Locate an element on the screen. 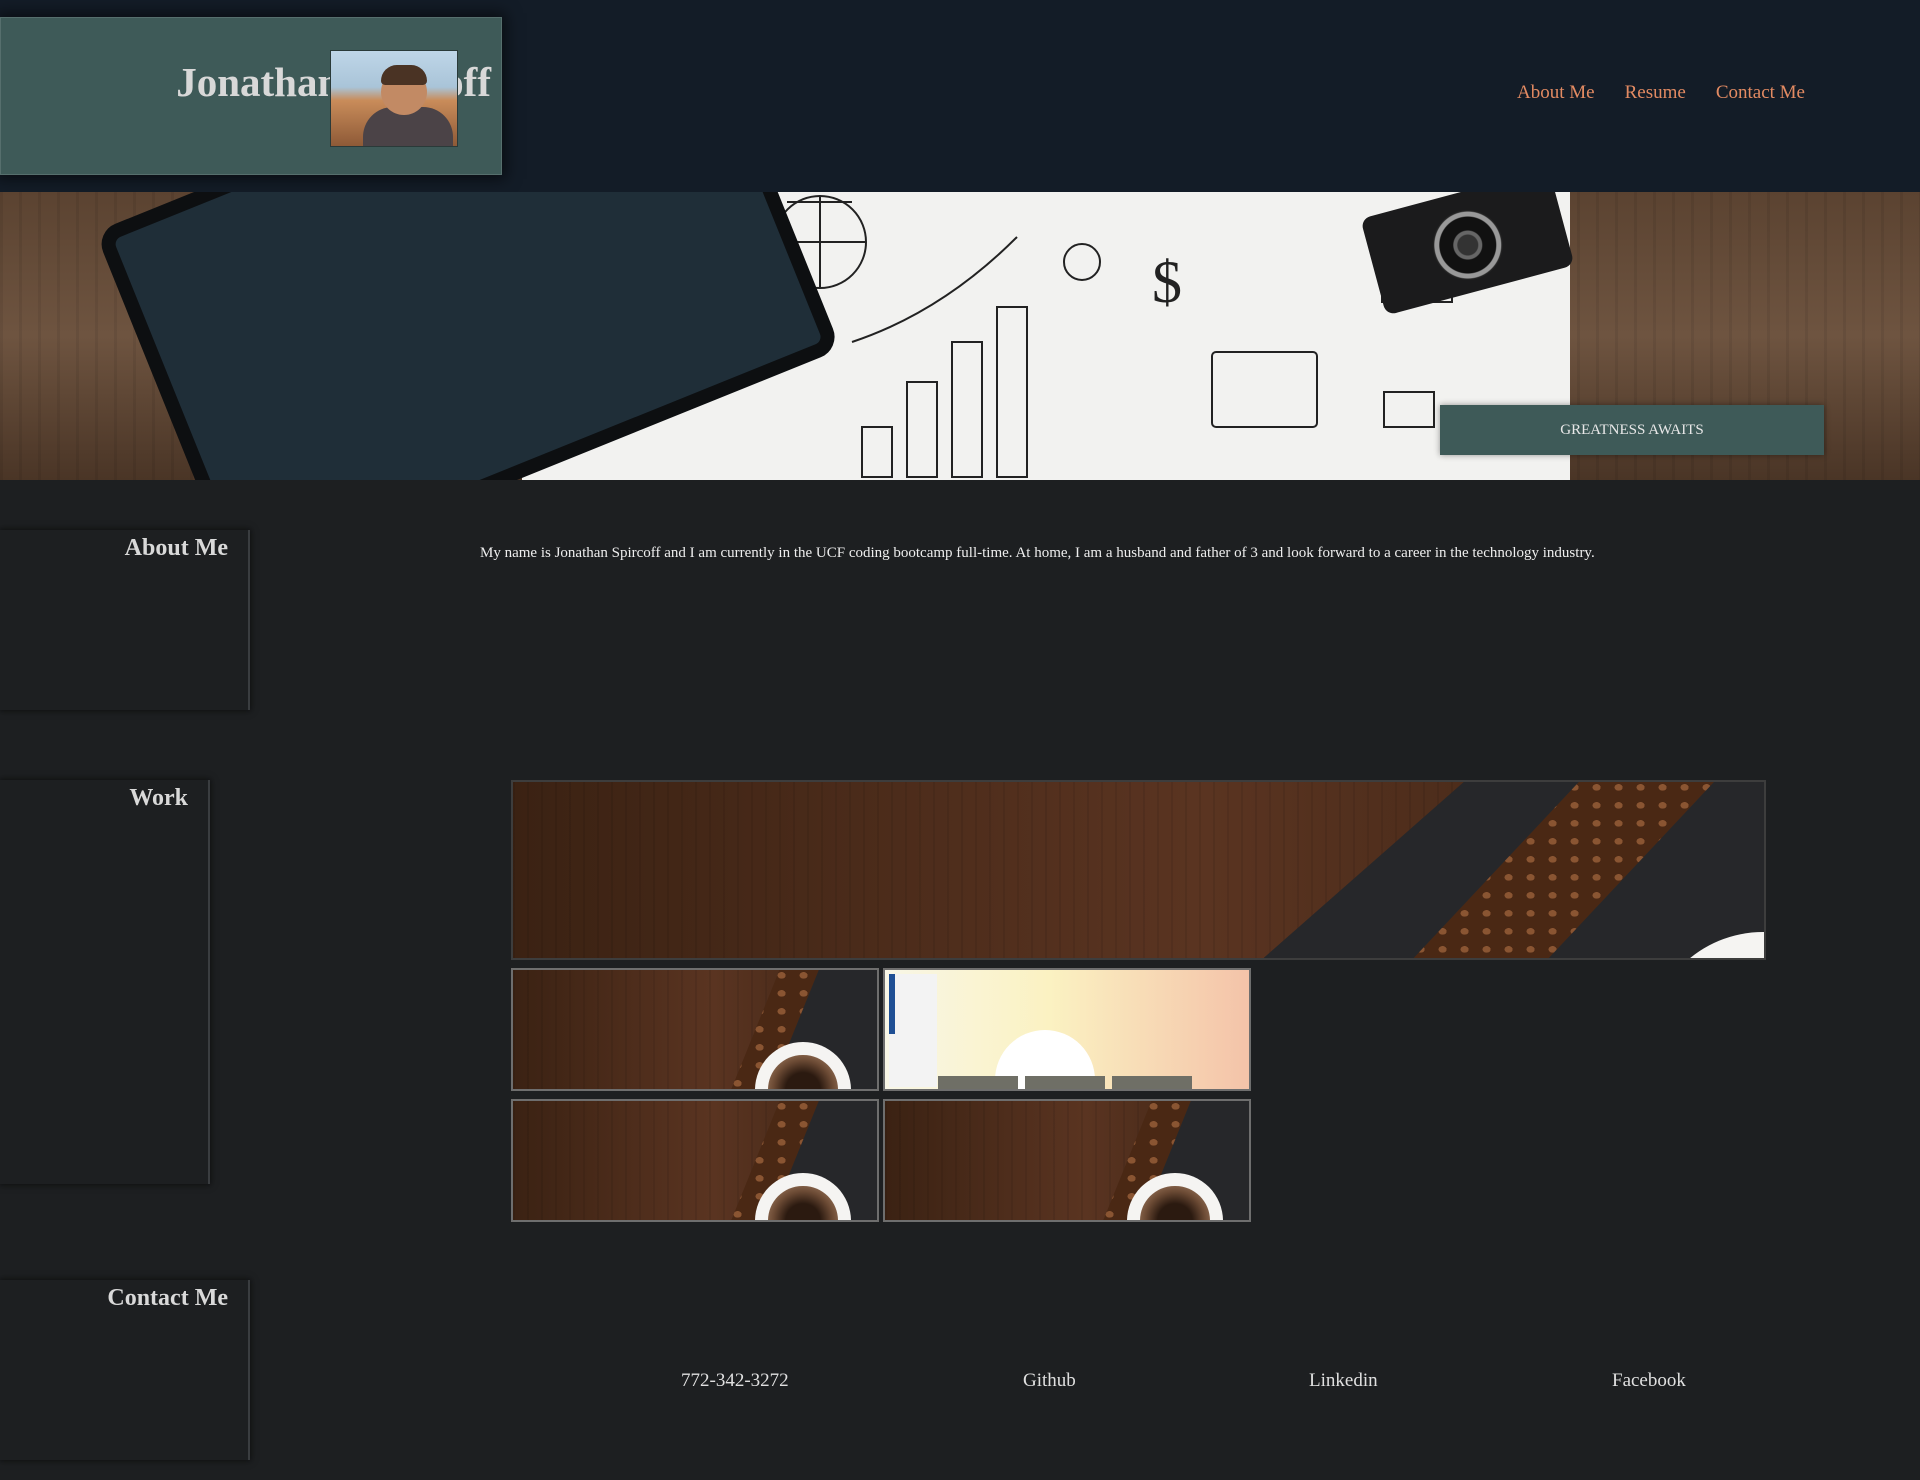 This screenshot has height=1480, width=1920. nav-about-me: About Me is located at coordinates (1556, 93).